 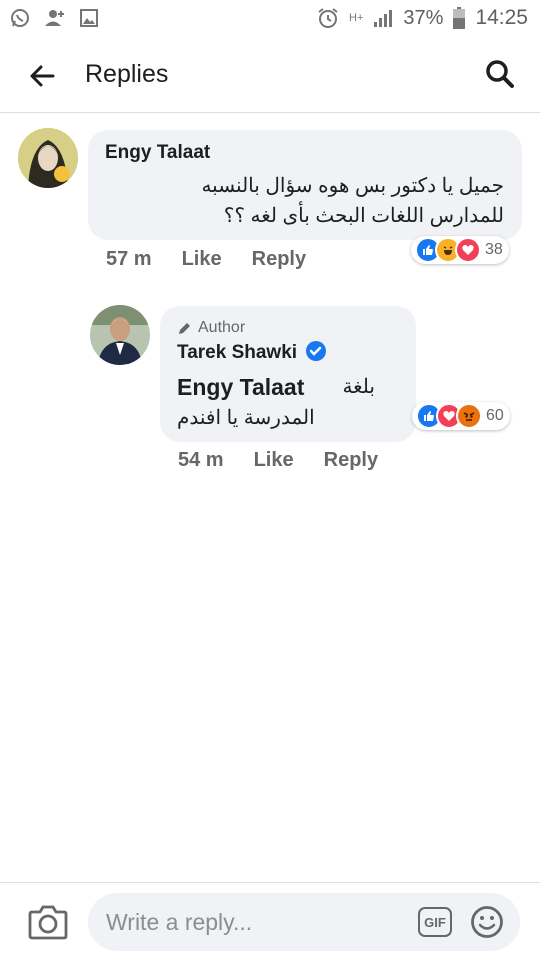 I want to click on comment-actions: 54 m Like Reply, so click(x=278, y=460).